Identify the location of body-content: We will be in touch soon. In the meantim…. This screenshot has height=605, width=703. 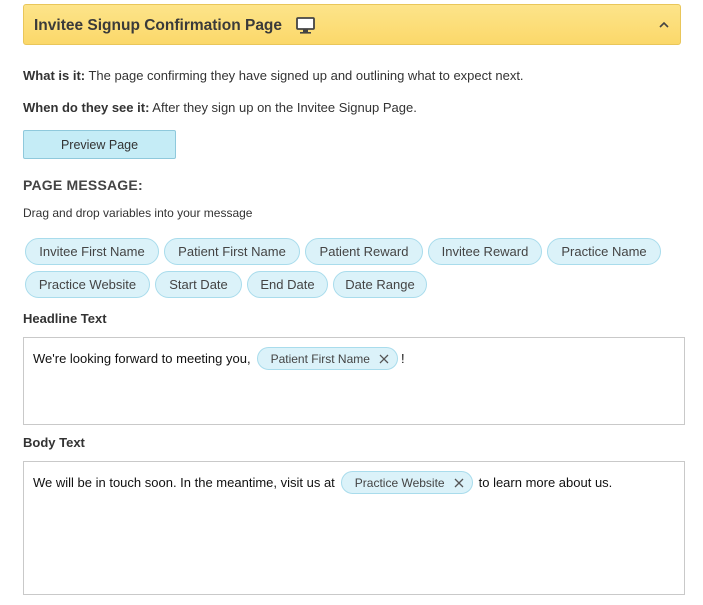
(322, 482).